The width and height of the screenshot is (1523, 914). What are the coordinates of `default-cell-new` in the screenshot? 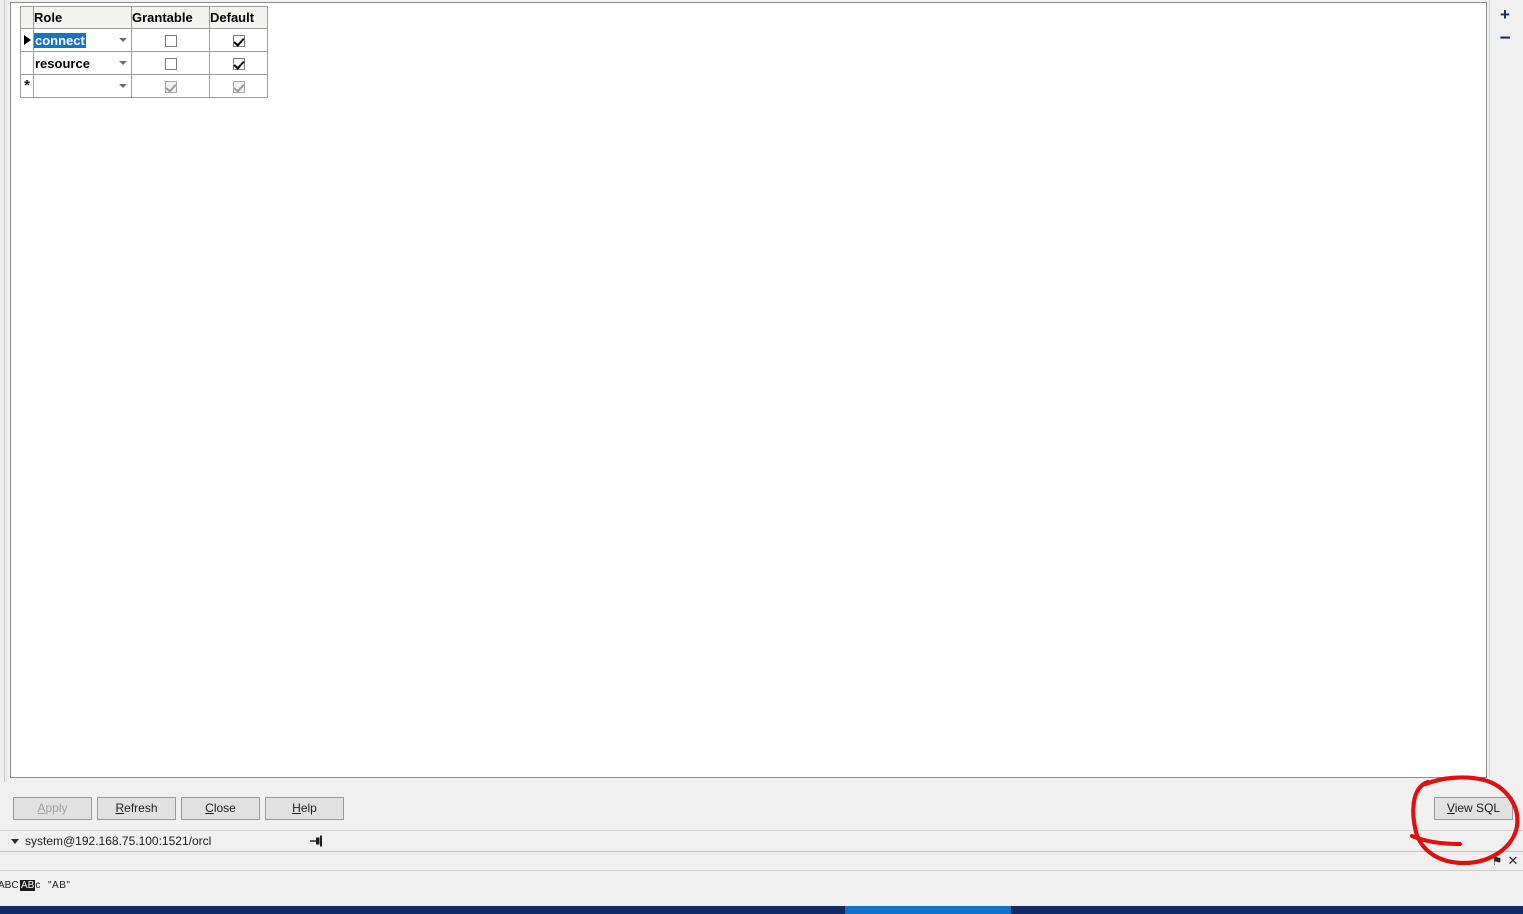 It's located at (238, 86).